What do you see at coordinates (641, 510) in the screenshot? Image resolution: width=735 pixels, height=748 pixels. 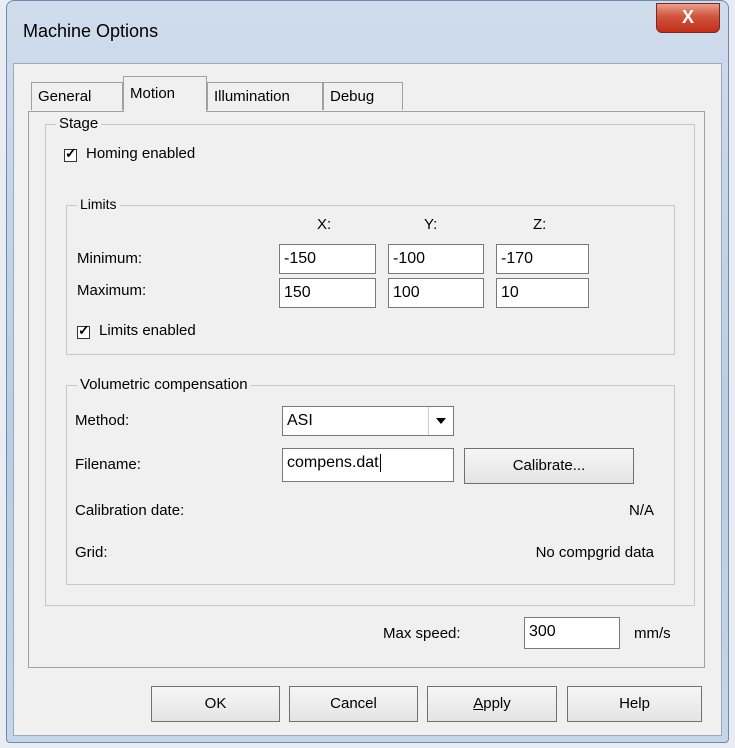 I see `calibration-date-value: N/A` at bounding box center [641, 510].